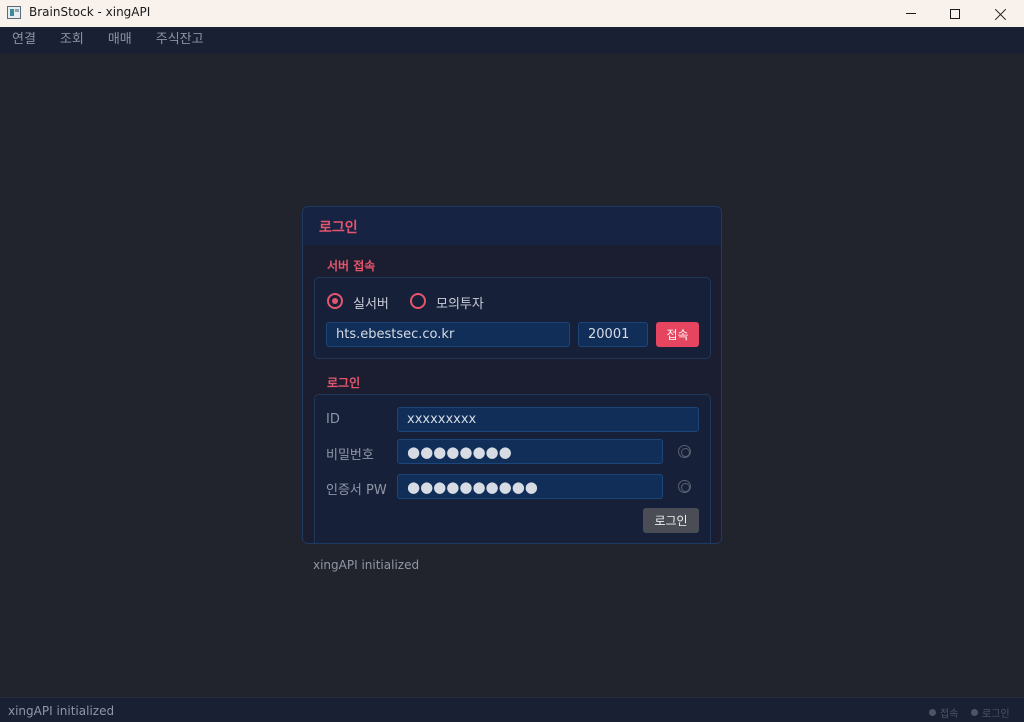 The image size is (1024, 722). I want to click on connect-status-dot-icon, so click(932, 712).